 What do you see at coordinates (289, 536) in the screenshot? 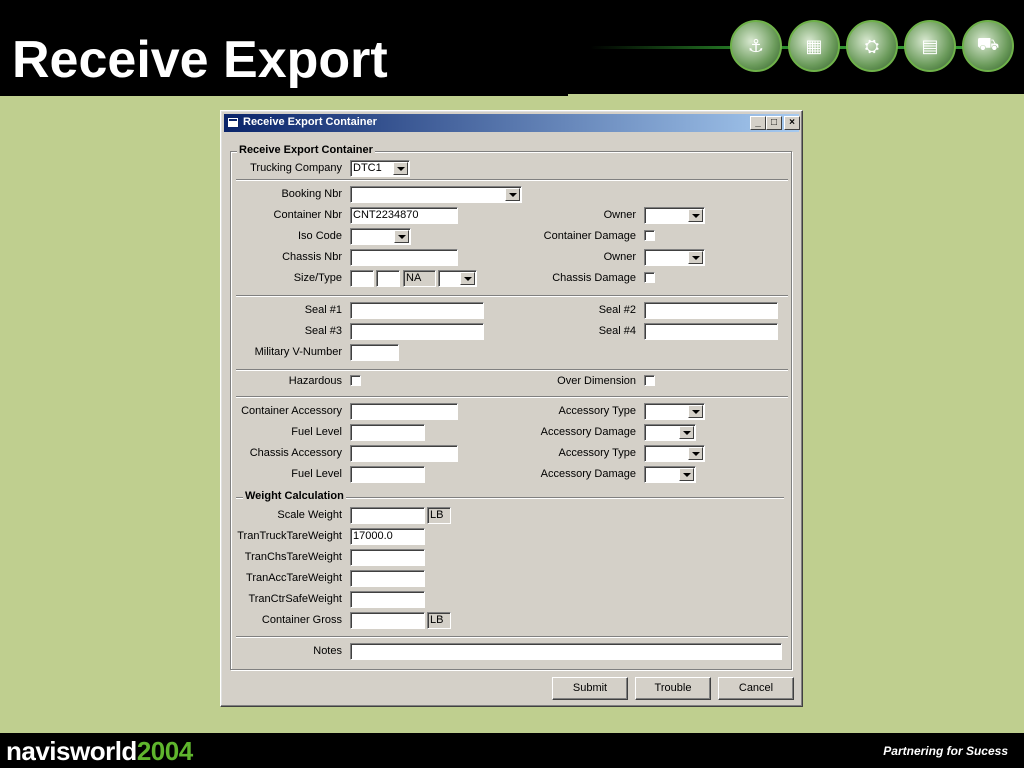
I see `tran-truck-tare-label: TranTruckTareWeight` at bounding box center [289, 536].